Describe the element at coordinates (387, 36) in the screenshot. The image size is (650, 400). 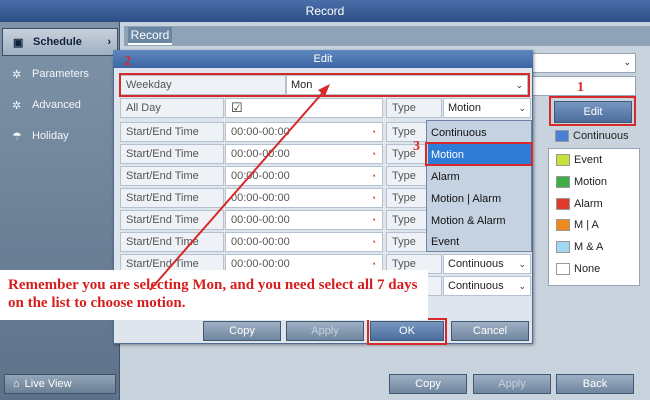
I see `tab-strip` at that location.